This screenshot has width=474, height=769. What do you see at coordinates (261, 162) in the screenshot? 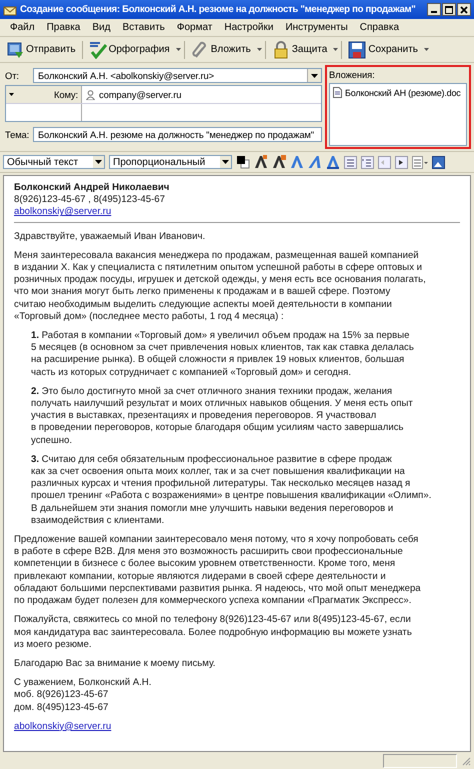
I see `font-smaller-icon` at bounding box center [261, 162].